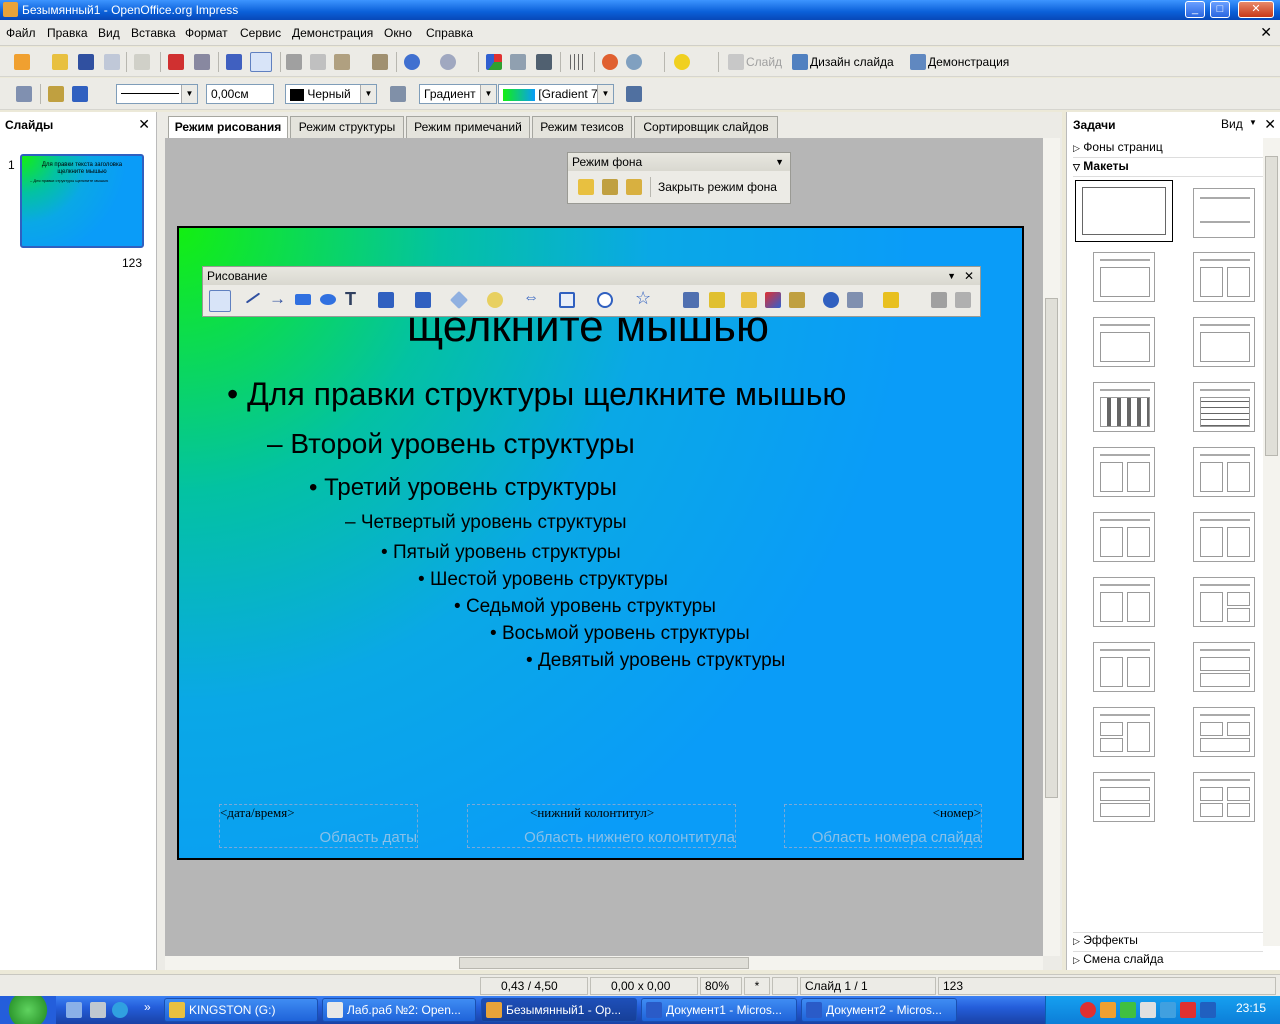 The height and width of the screenshot is (1024, 1280). What do you see at coordinates (797, 300) in the screenshot?
I see `gallery-tool-icon` at bounding box center [797, 300].